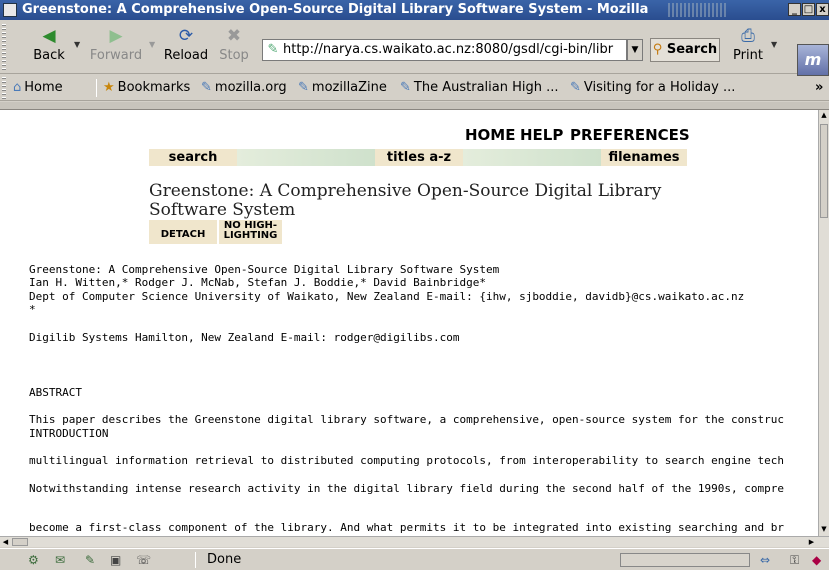  I want to click on bookmark-mozillazine: ✎ mozillaZine, so click(342, 87).